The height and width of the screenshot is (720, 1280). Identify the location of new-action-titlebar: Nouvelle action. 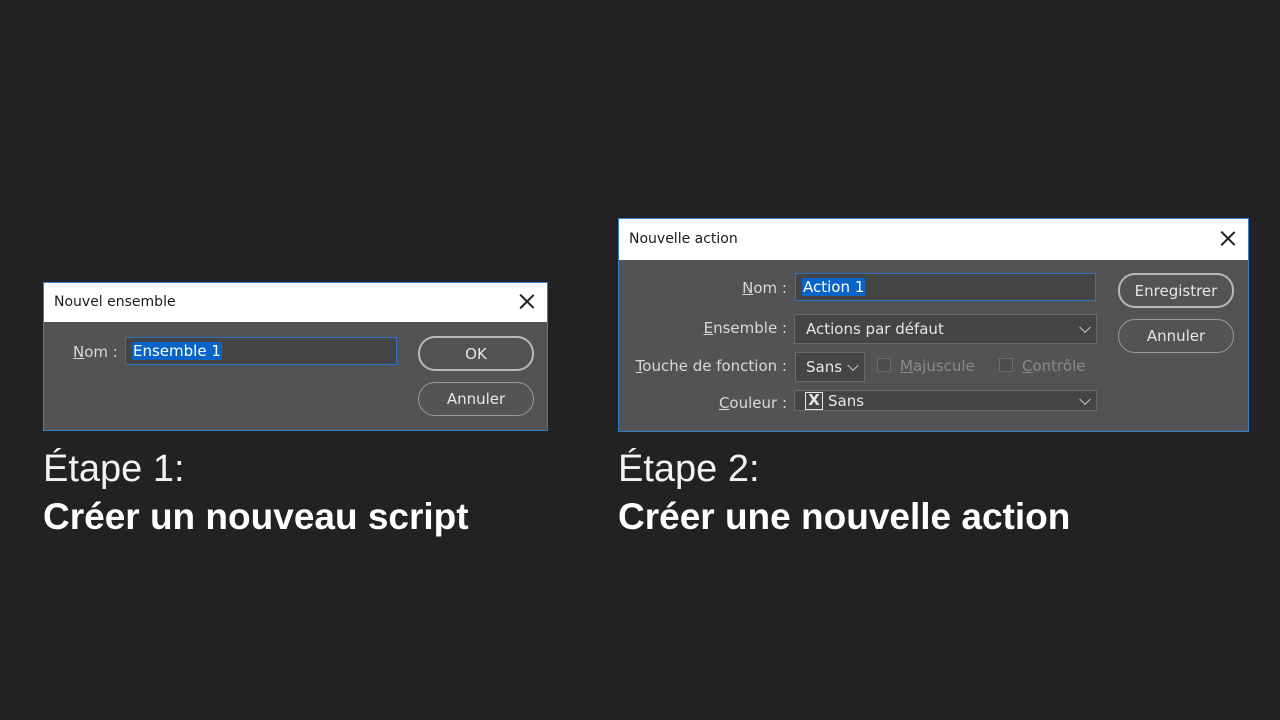
(933, 239).